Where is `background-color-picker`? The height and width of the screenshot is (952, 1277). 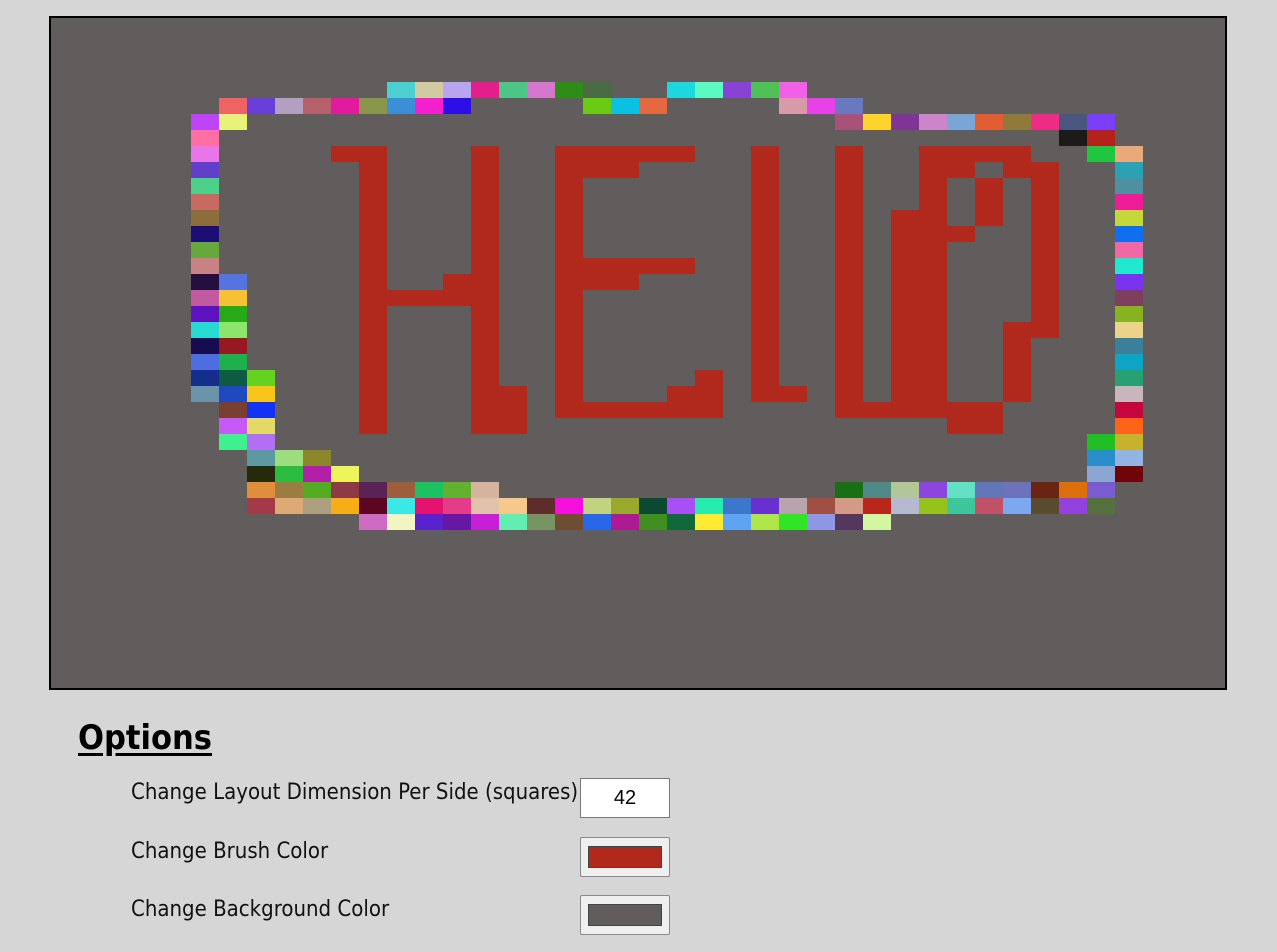 background-color-picker is located at coordinates (625, 915).